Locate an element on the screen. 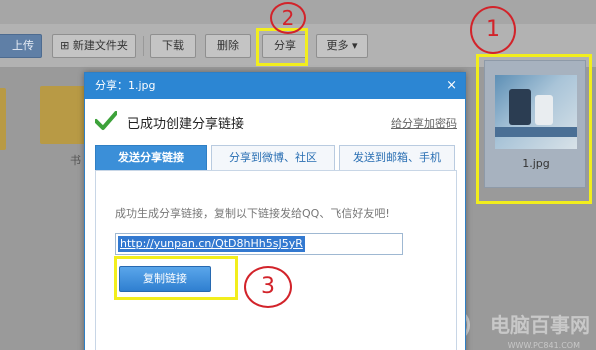 Image resolution: width=596 pixels, height=350 pixels. watermark-url: WWW.PC841.COM is located at coordinates (543, 345).